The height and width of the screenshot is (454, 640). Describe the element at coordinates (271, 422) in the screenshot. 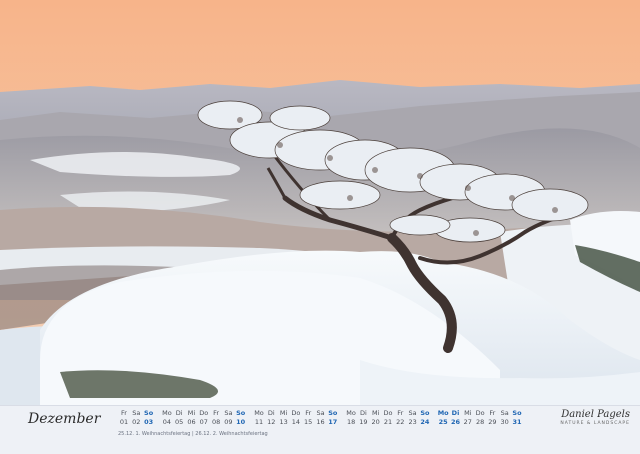

I see `day-number: 12` at that location.